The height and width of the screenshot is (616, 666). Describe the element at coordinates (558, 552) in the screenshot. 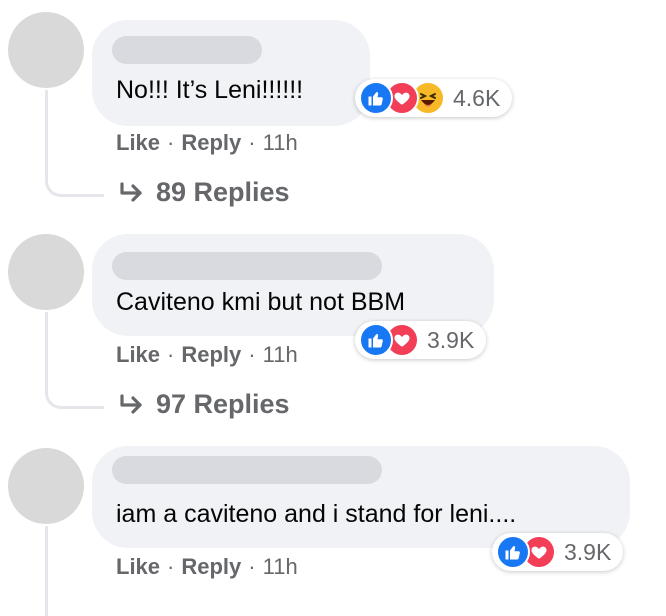

I see `reaction-summary: 3.9K` at that location.